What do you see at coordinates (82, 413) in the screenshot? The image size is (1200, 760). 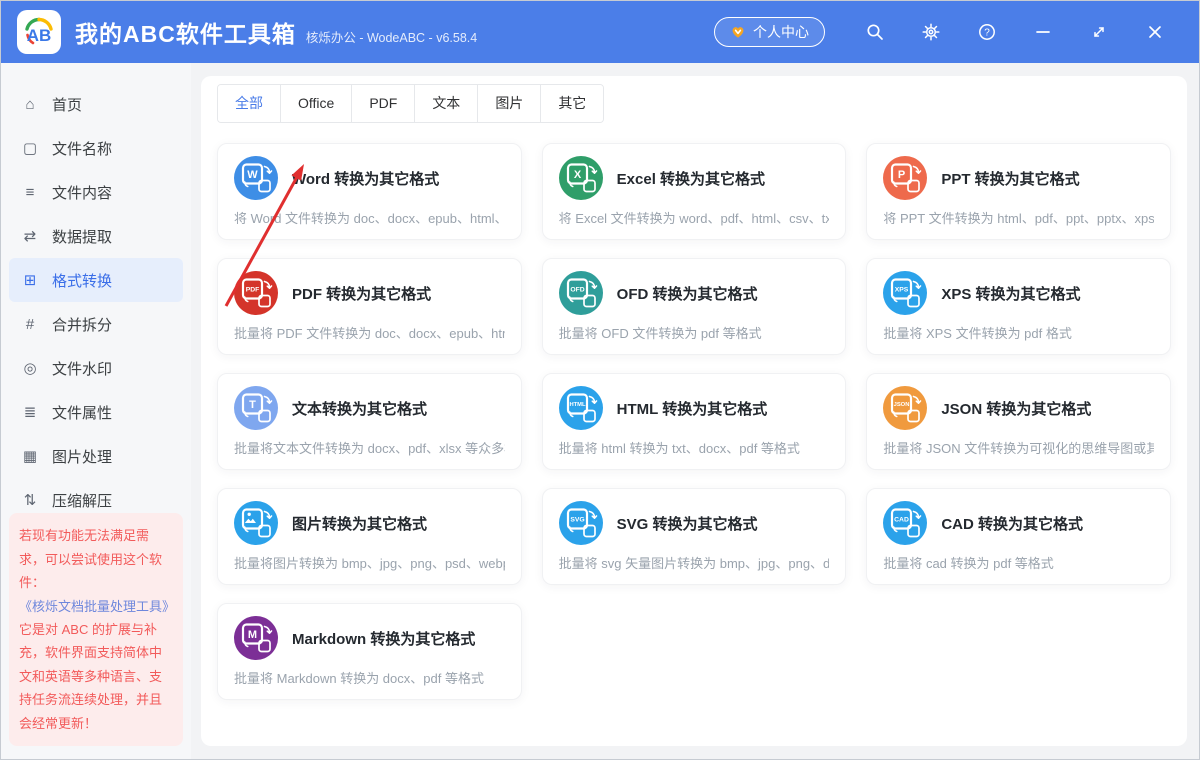 I see `sidebar-item-label: 文件属性` at bounding box center [82, 413].